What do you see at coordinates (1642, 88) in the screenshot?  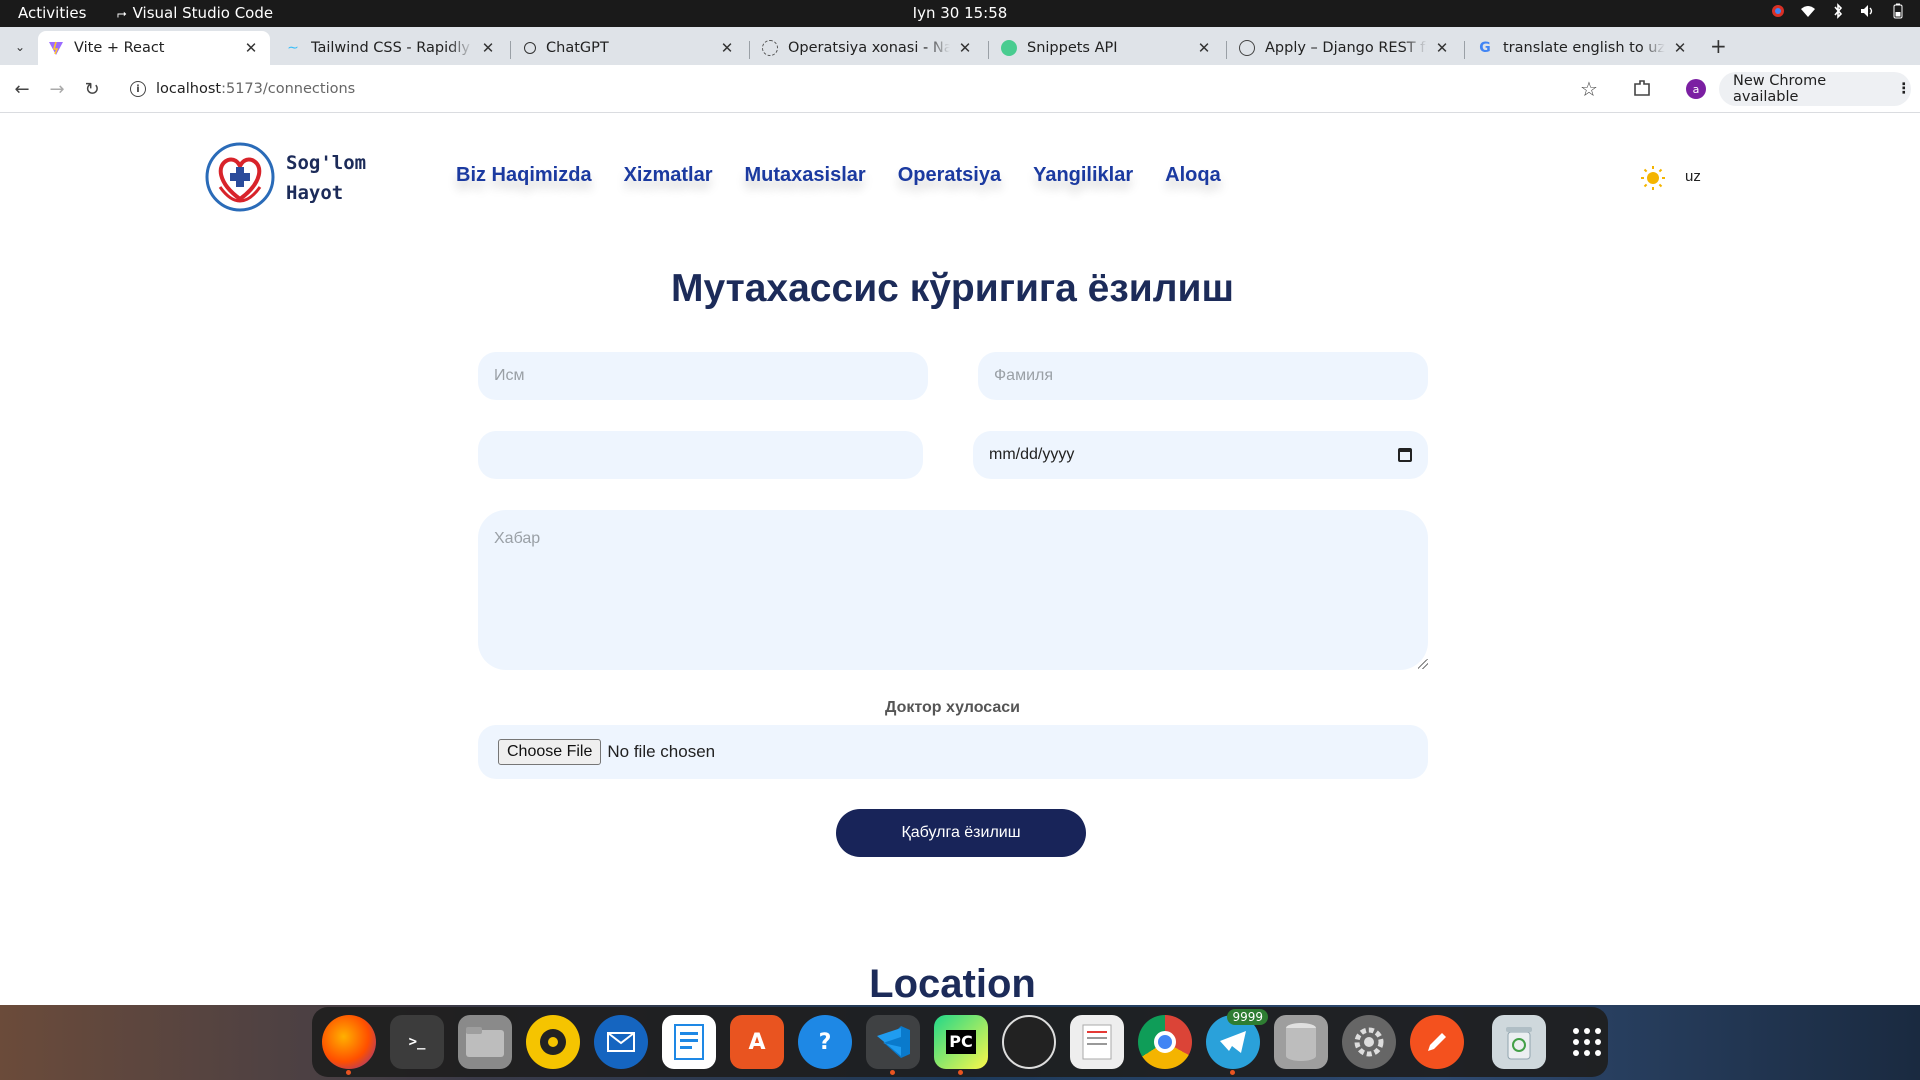 I see `extensions-puzzle-icon` at bounding box center [1642, 88].